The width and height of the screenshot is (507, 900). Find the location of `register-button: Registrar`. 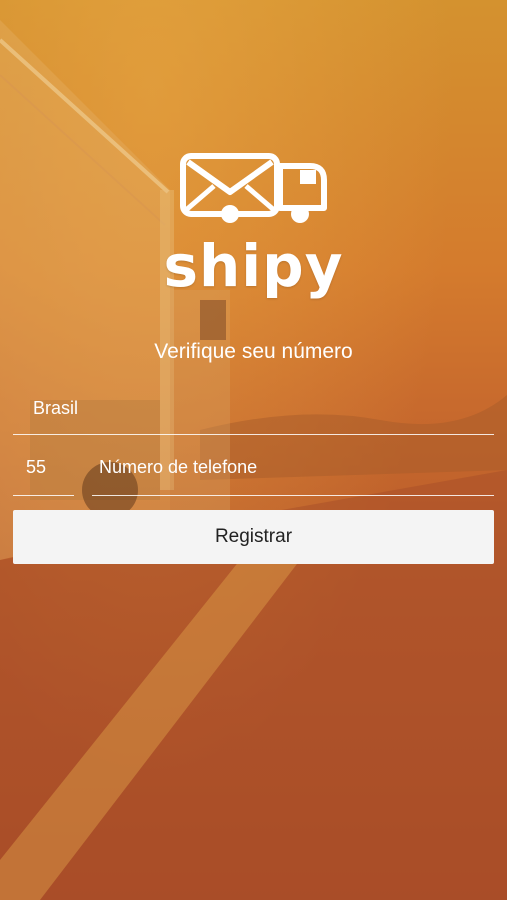

register-button: Registrar is located at coordinates (253, 537).